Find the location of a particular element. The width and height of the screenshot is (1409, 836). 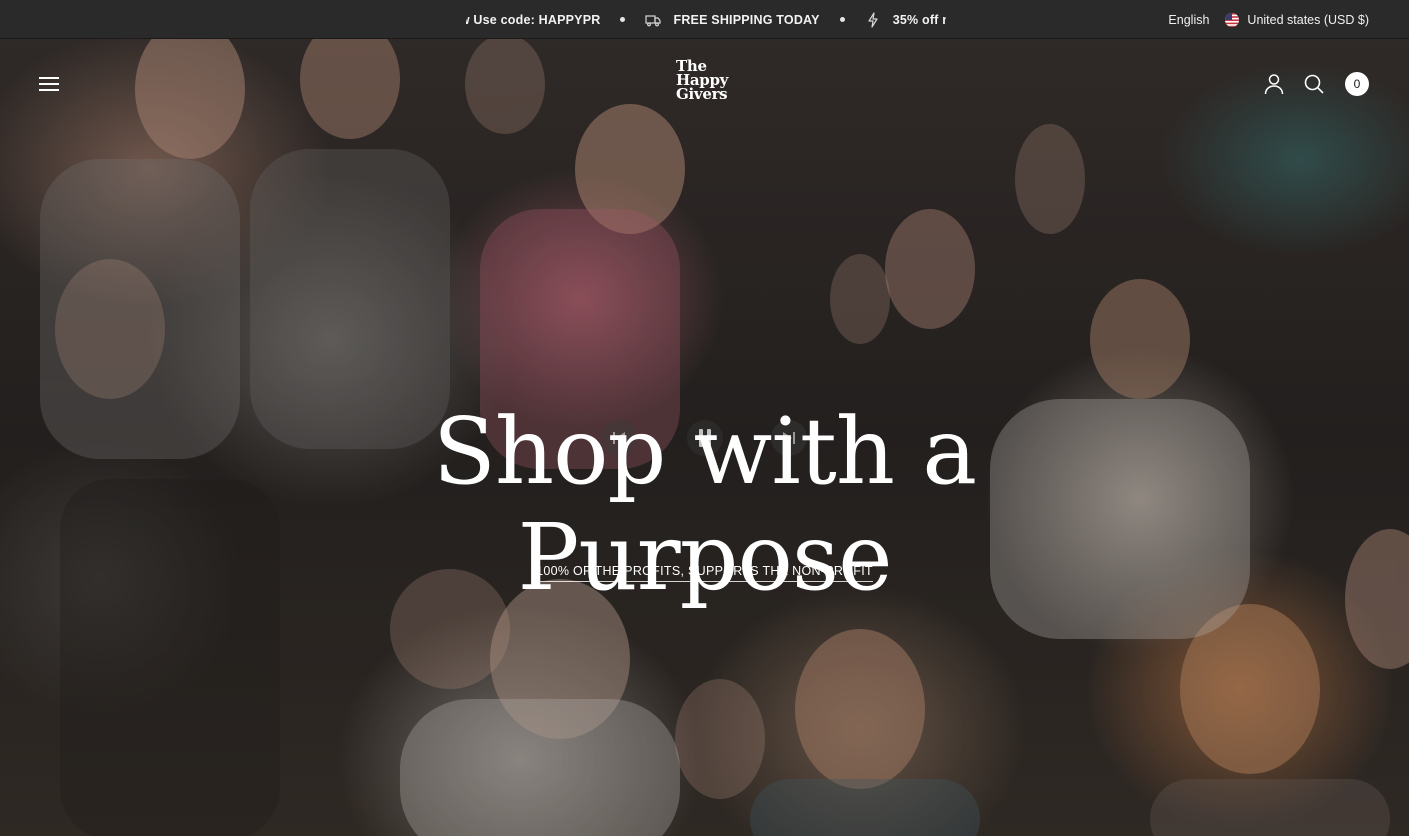

announcement-code-text: ow Use code: HAPPYPR is located at coordinates (533, 19).